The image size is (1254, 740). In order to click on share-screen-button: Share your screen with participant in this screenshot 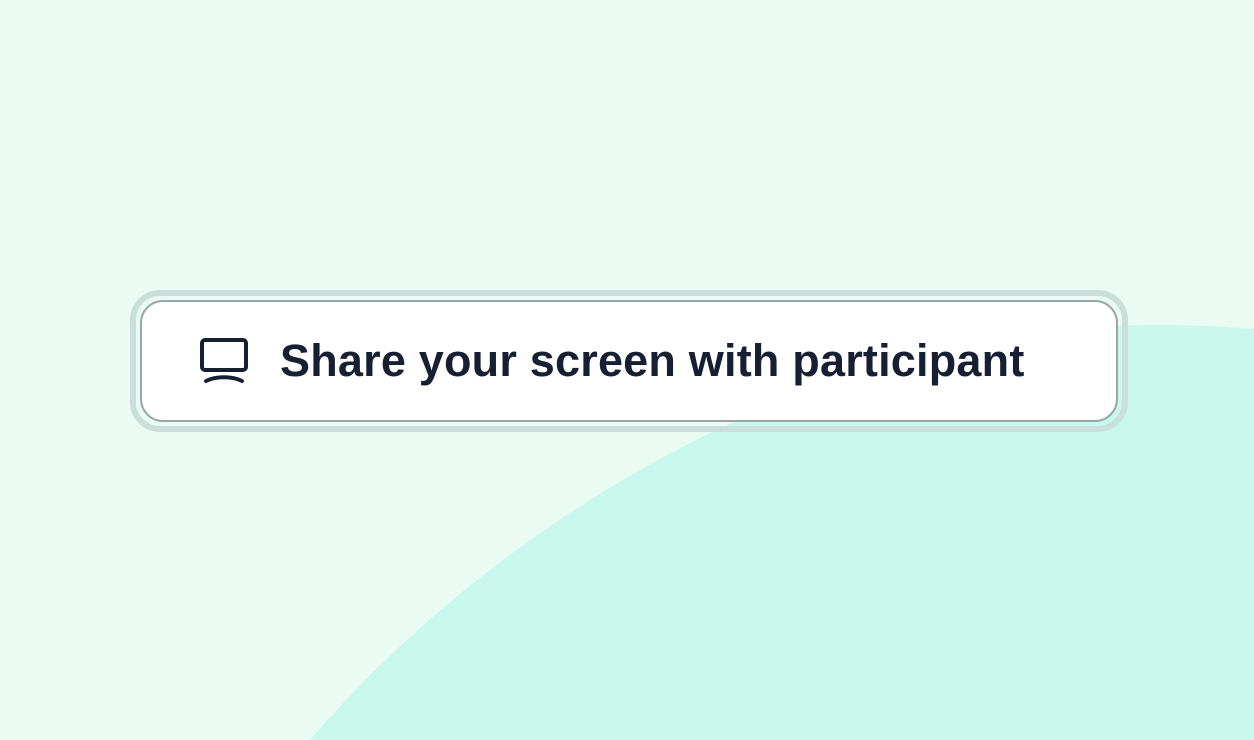, I will do `click(629, 361)`.